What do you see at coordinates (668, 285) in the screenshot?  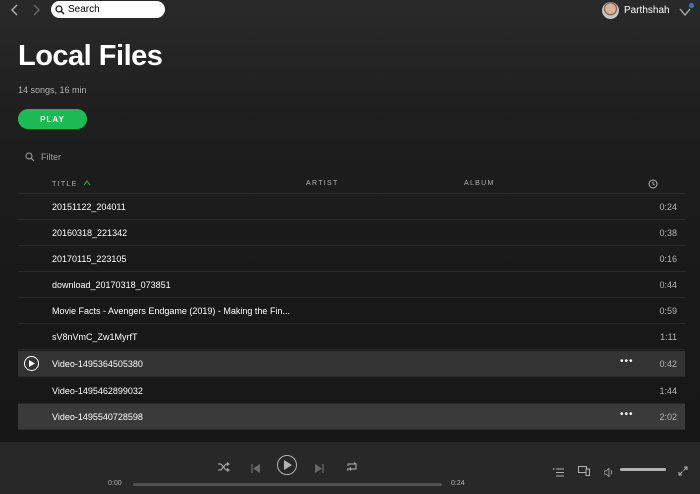 I see `track-duration: 0:44` at bounding box center [668, 285].